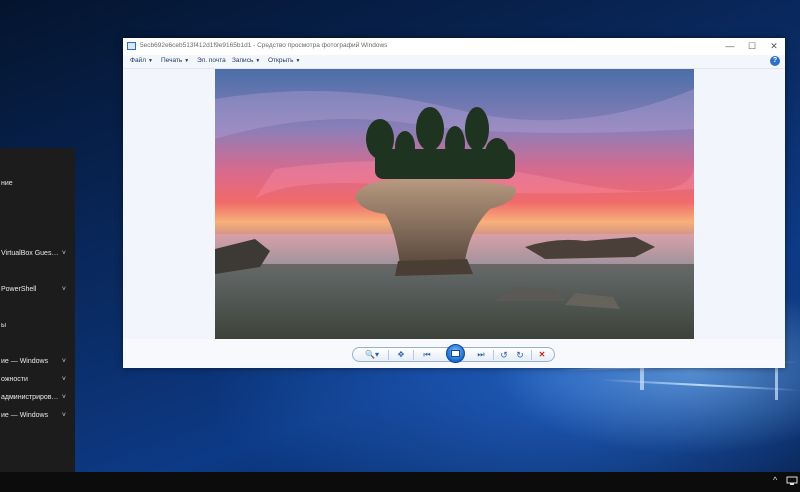 The height and width of the screenshot is (492, 800). What do you see at coordinates (700, 385) in the screenshot?
I see `light-ray` at bounding box center [700, 385].